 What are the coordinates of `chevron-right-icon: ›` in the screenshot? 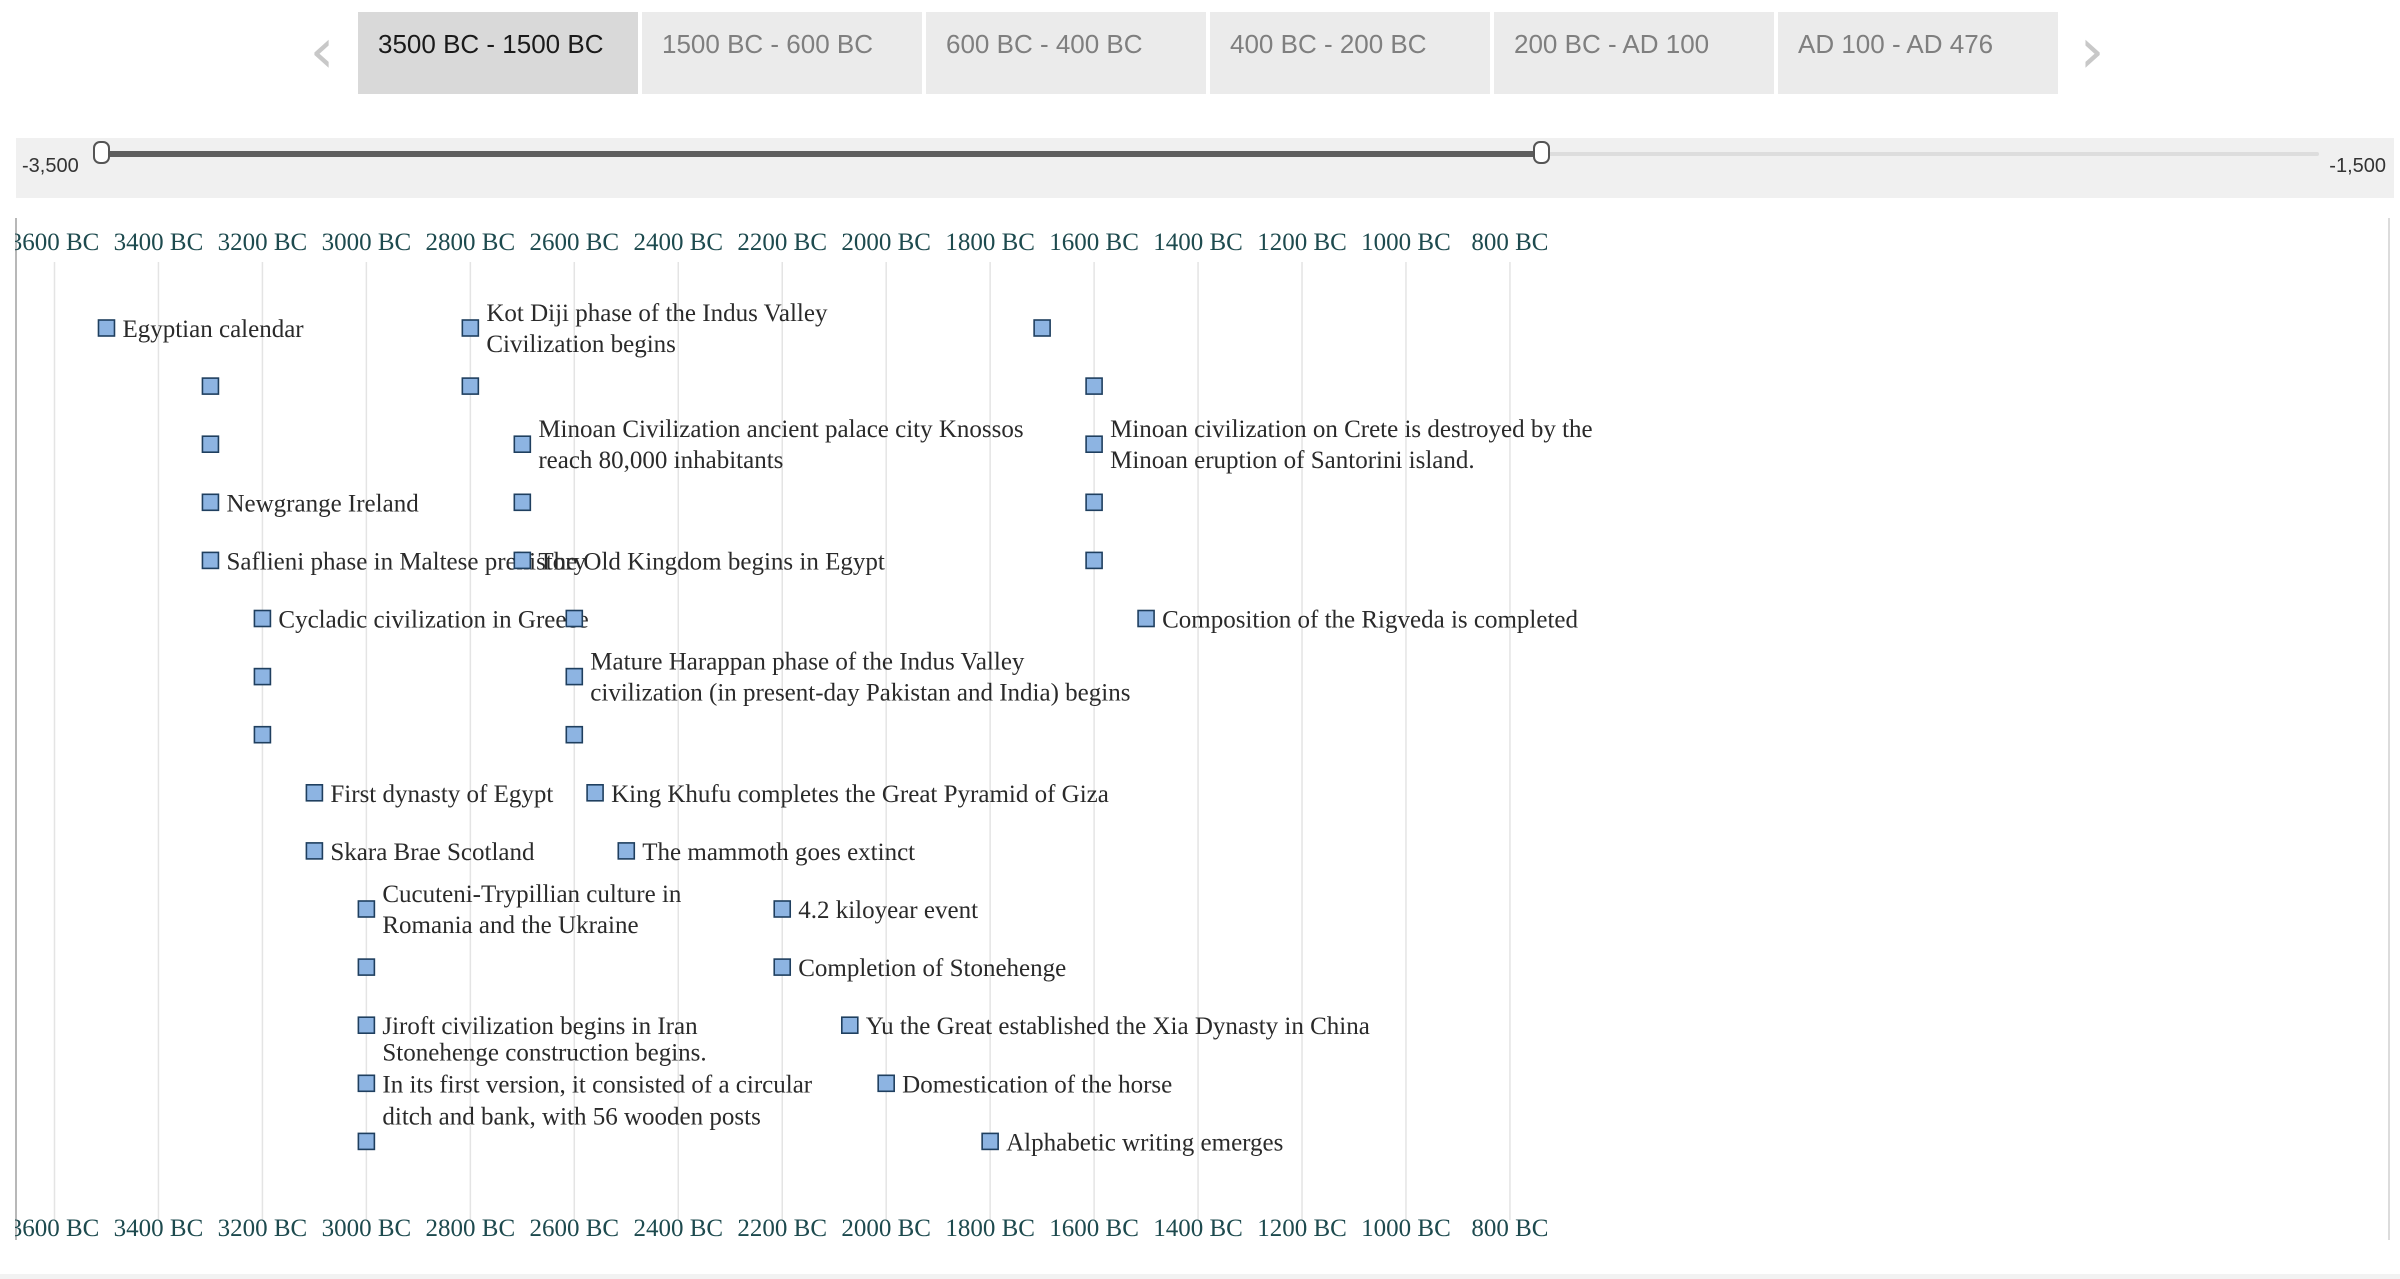 It's located at (2092, 51).